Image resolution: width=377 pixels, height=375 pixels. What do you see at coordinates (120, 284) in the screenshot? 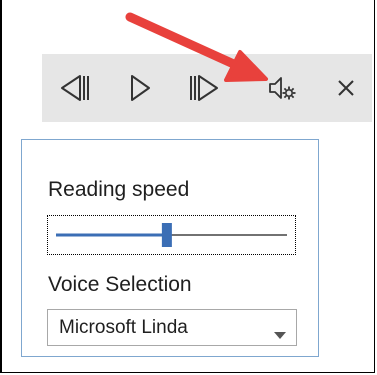
I see `voice-selection-label: Voice Selection` at bounding box center [120, 284].